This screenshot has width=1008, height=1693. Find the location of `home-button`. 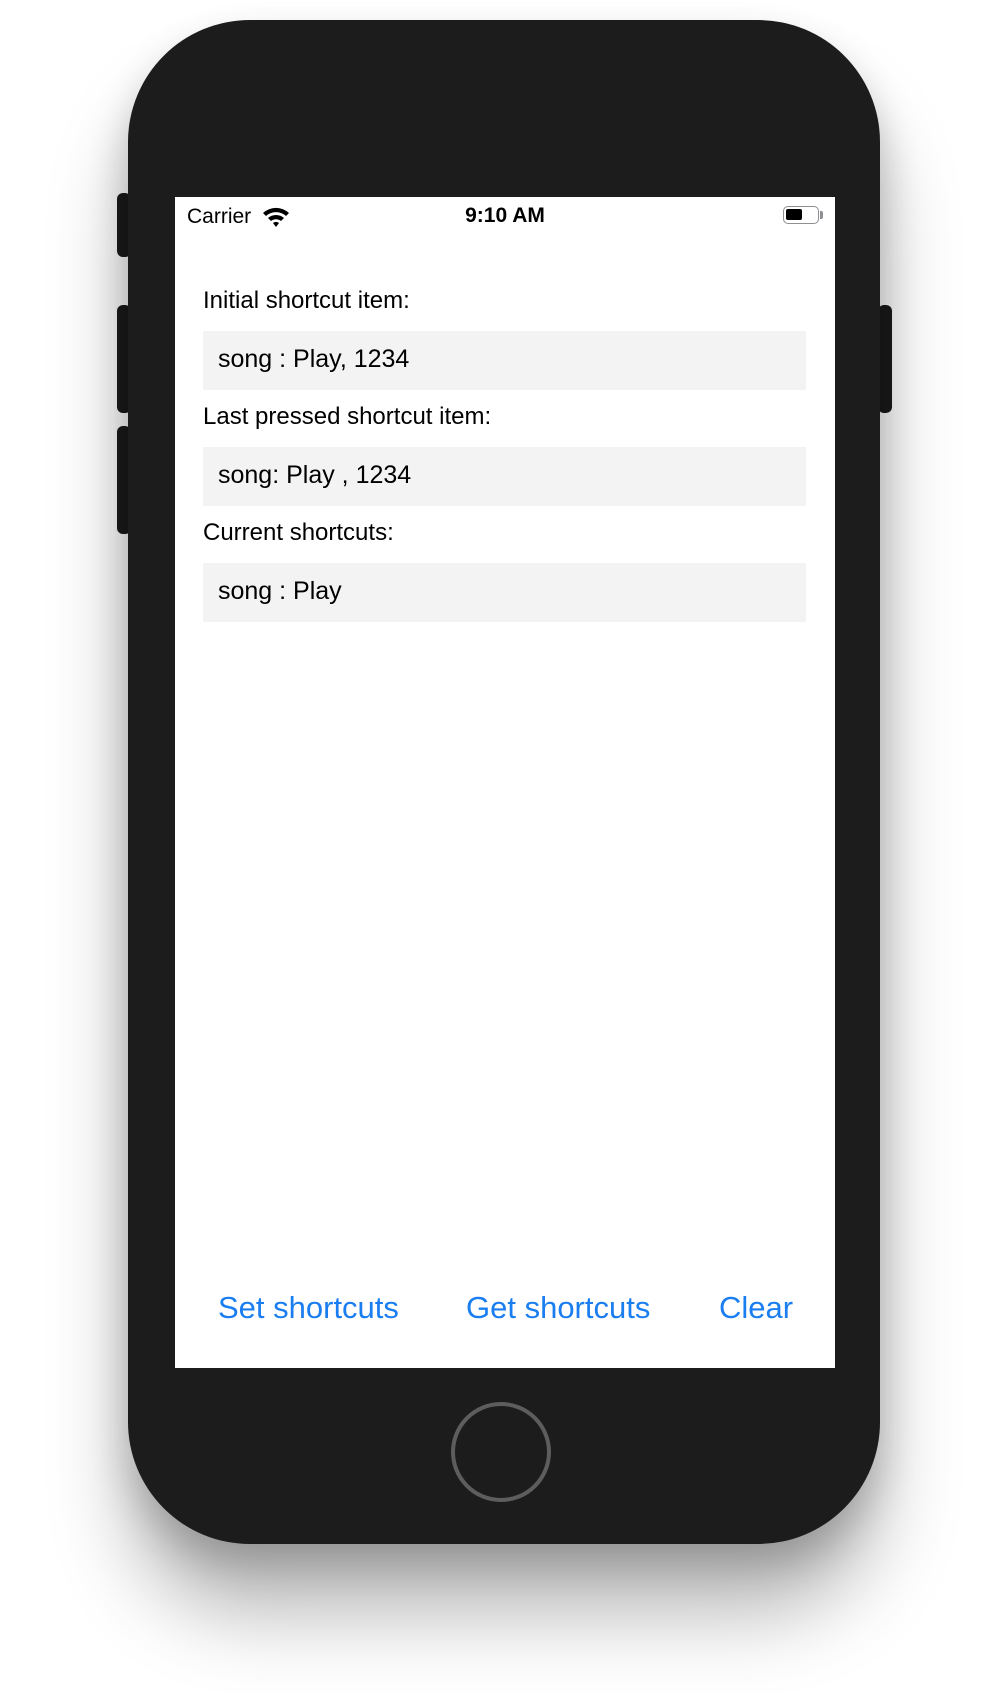

home-button is located at coordinates (501, 1452).